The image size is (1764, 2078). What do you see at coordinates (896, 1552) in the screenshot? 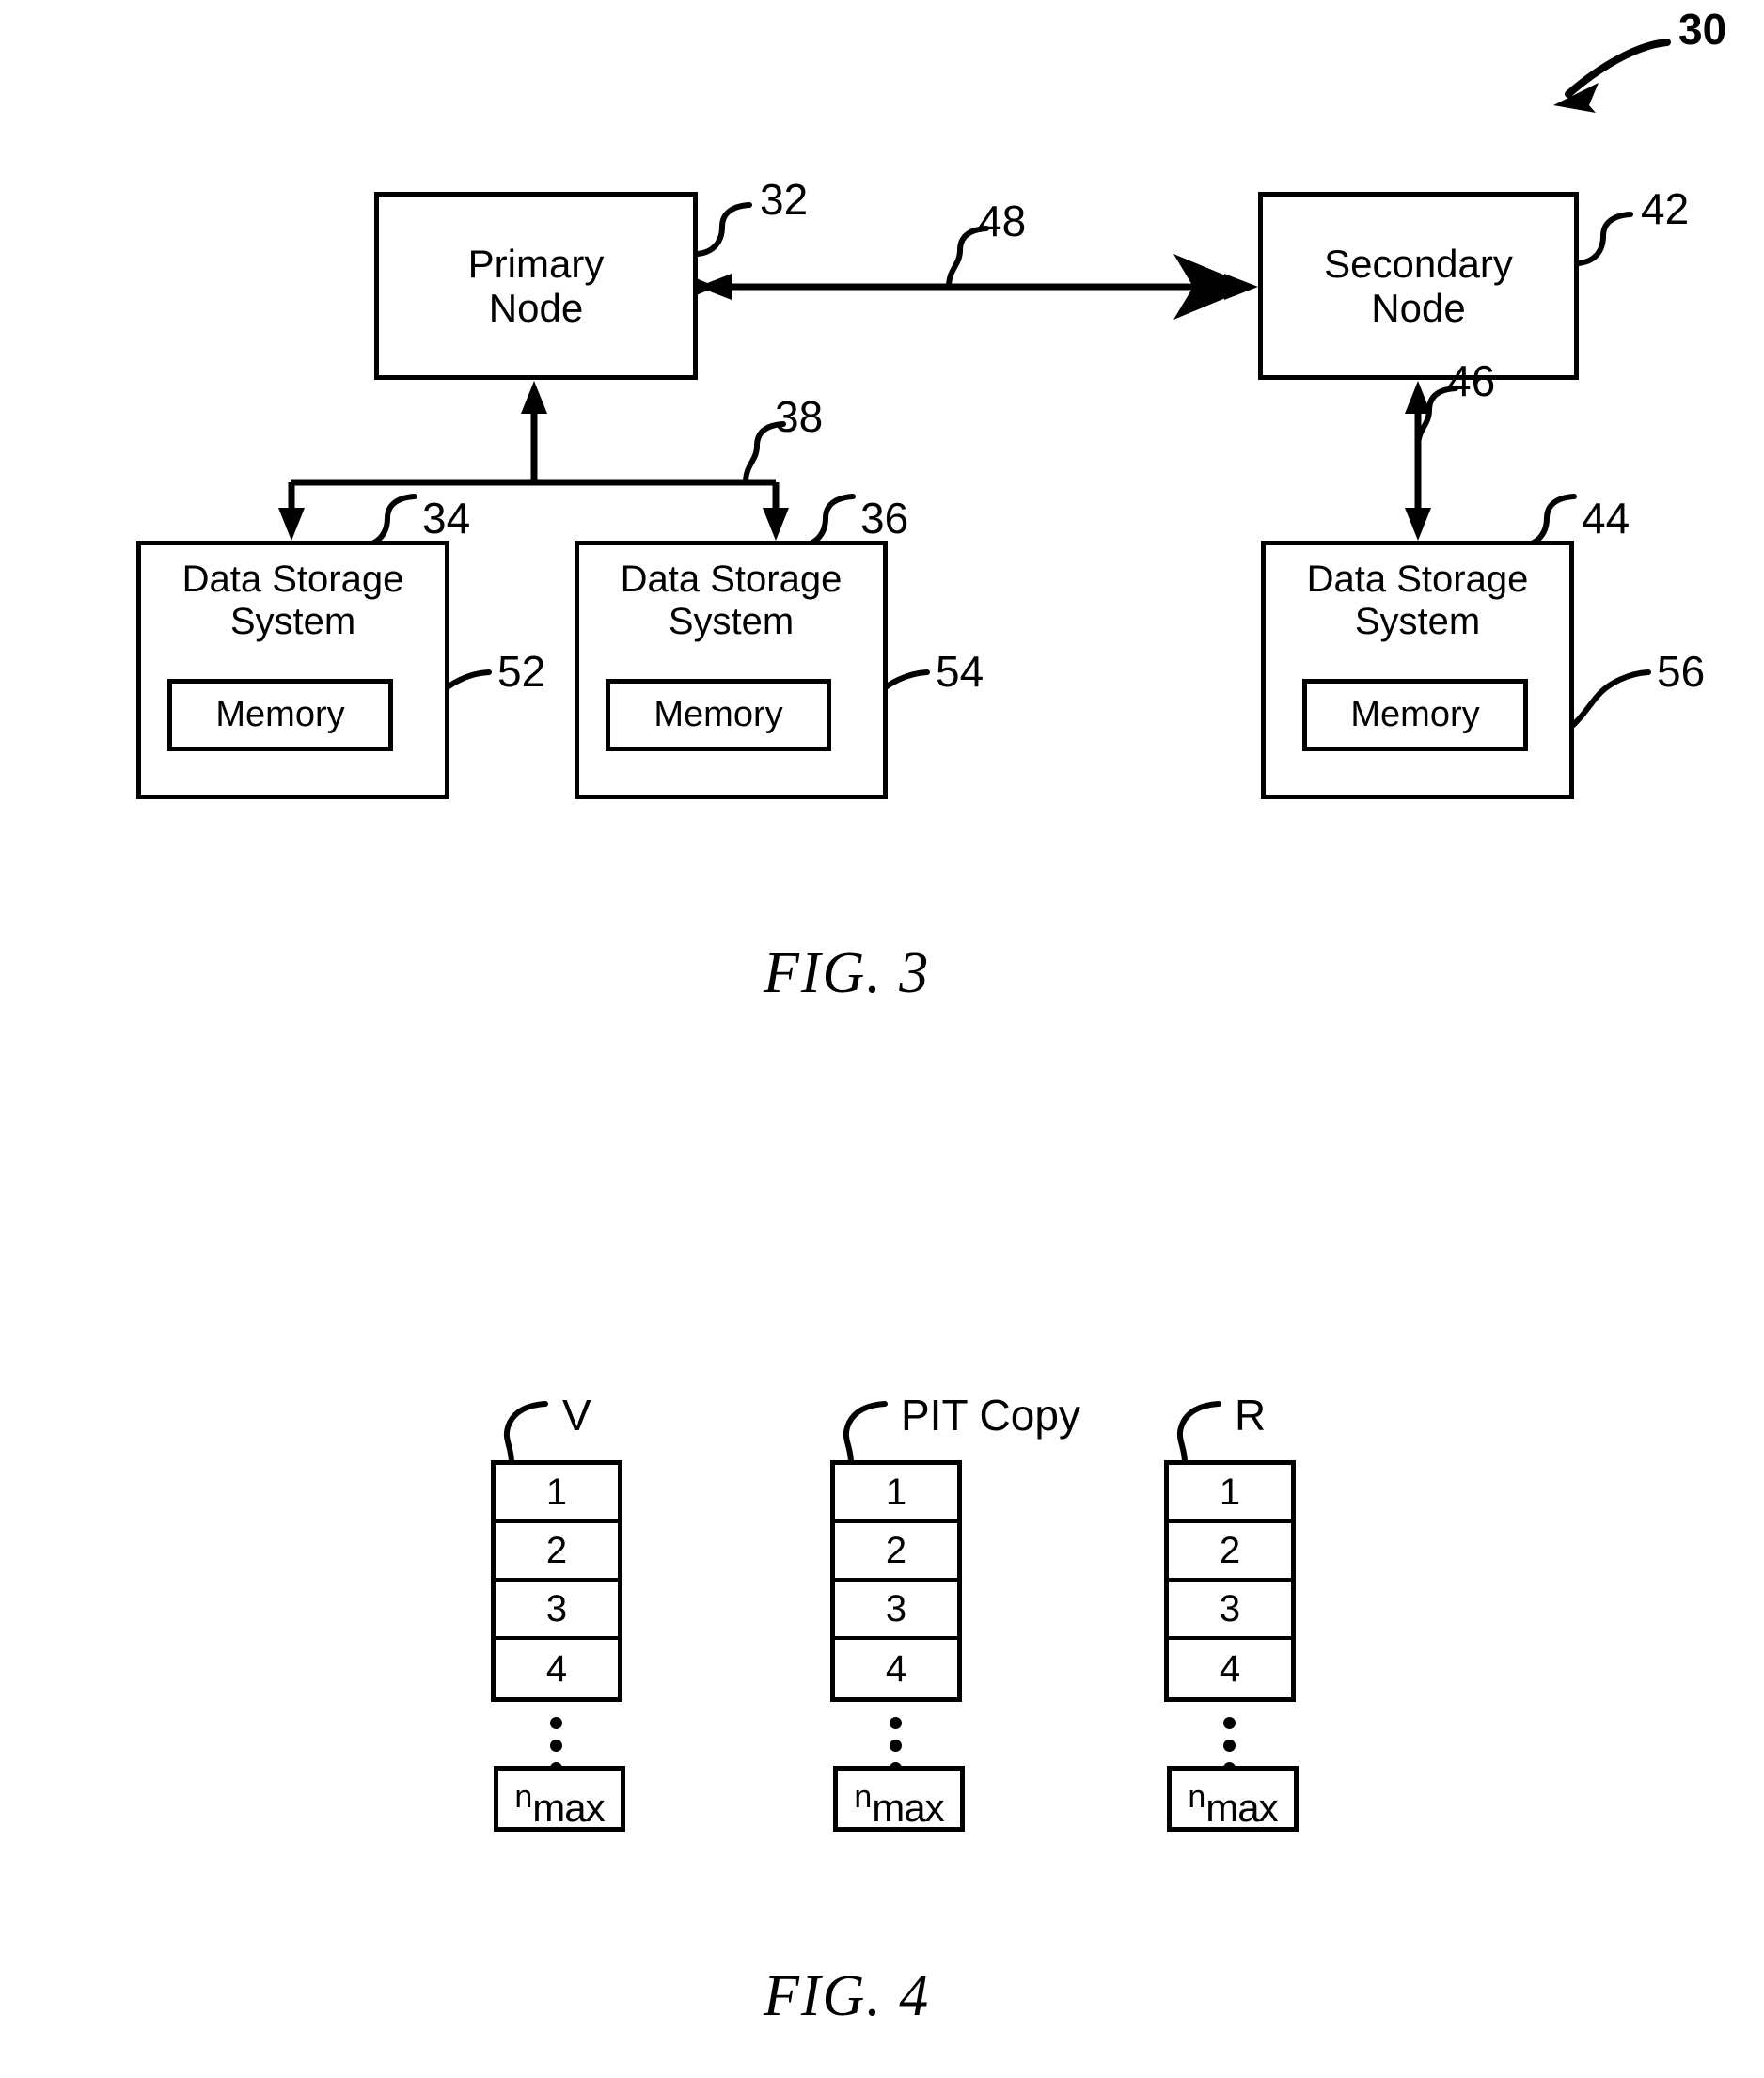
I see `f4-pit-row-2: 2` at bounding box center [896, 1552].